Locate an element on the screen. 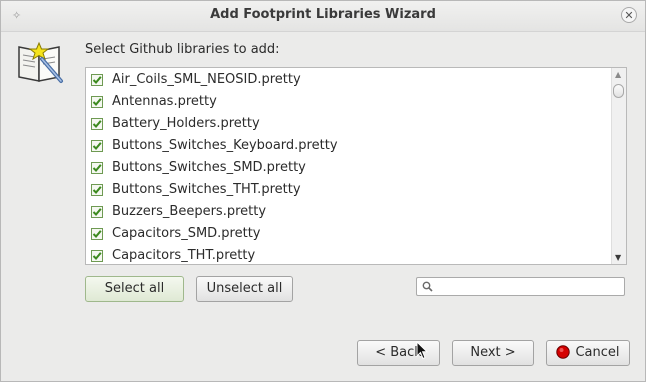  library-label: Capacitors_THT.pretty is located at coordinates (184, 255).